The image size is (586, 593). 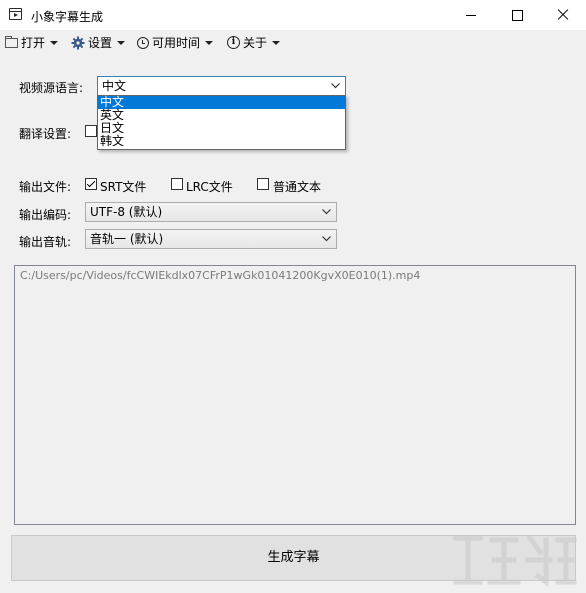 I want to click on close-icon, so click(x=563, y=15).